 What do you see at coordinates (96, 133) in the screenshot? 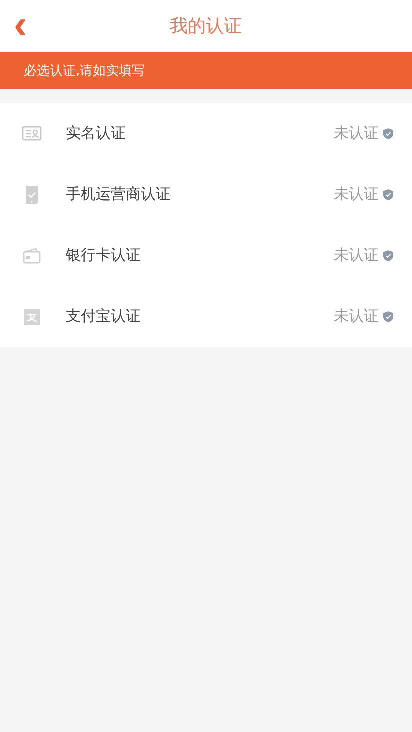
I see `item-label: 实名认证` at bounding box center [96, 133].